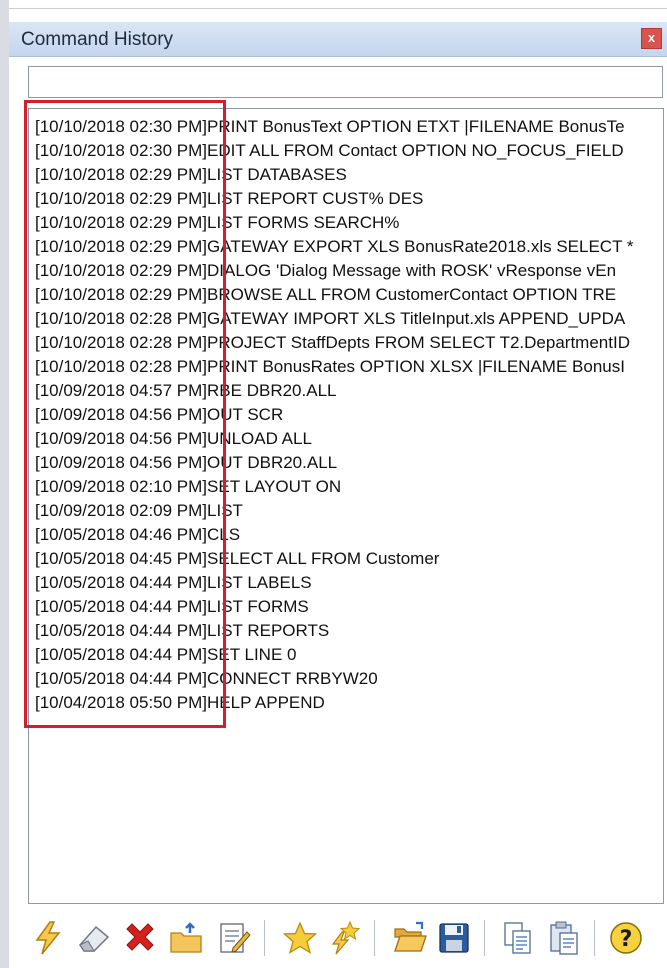 The height and width of the screenshot is (968, 667). Describe the element at coordinates (334, 391) in the screenshot. I see `history-row: [10/09/2018 04:57 PM]RBE DBR20.ALL` at that location.